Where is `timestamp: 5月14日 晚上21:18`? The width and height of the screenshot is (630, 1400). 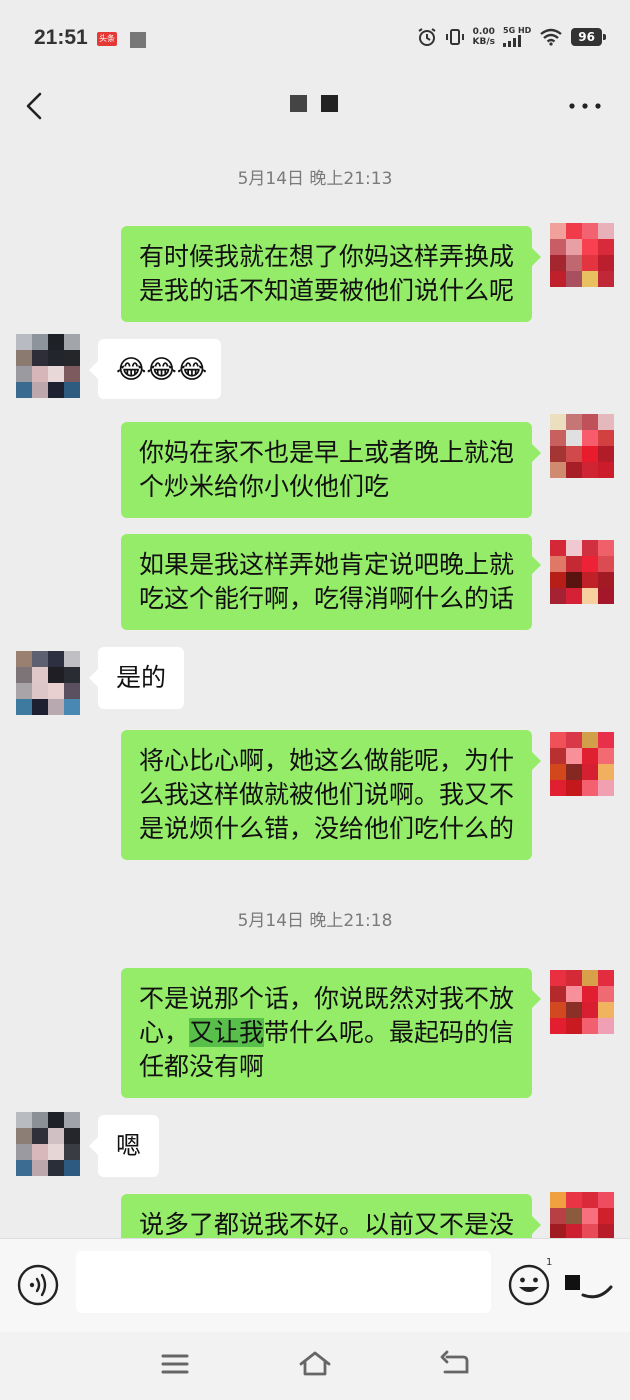 timestamp: 5月14日 晚上21:18 is located at coordinates (315, 921).